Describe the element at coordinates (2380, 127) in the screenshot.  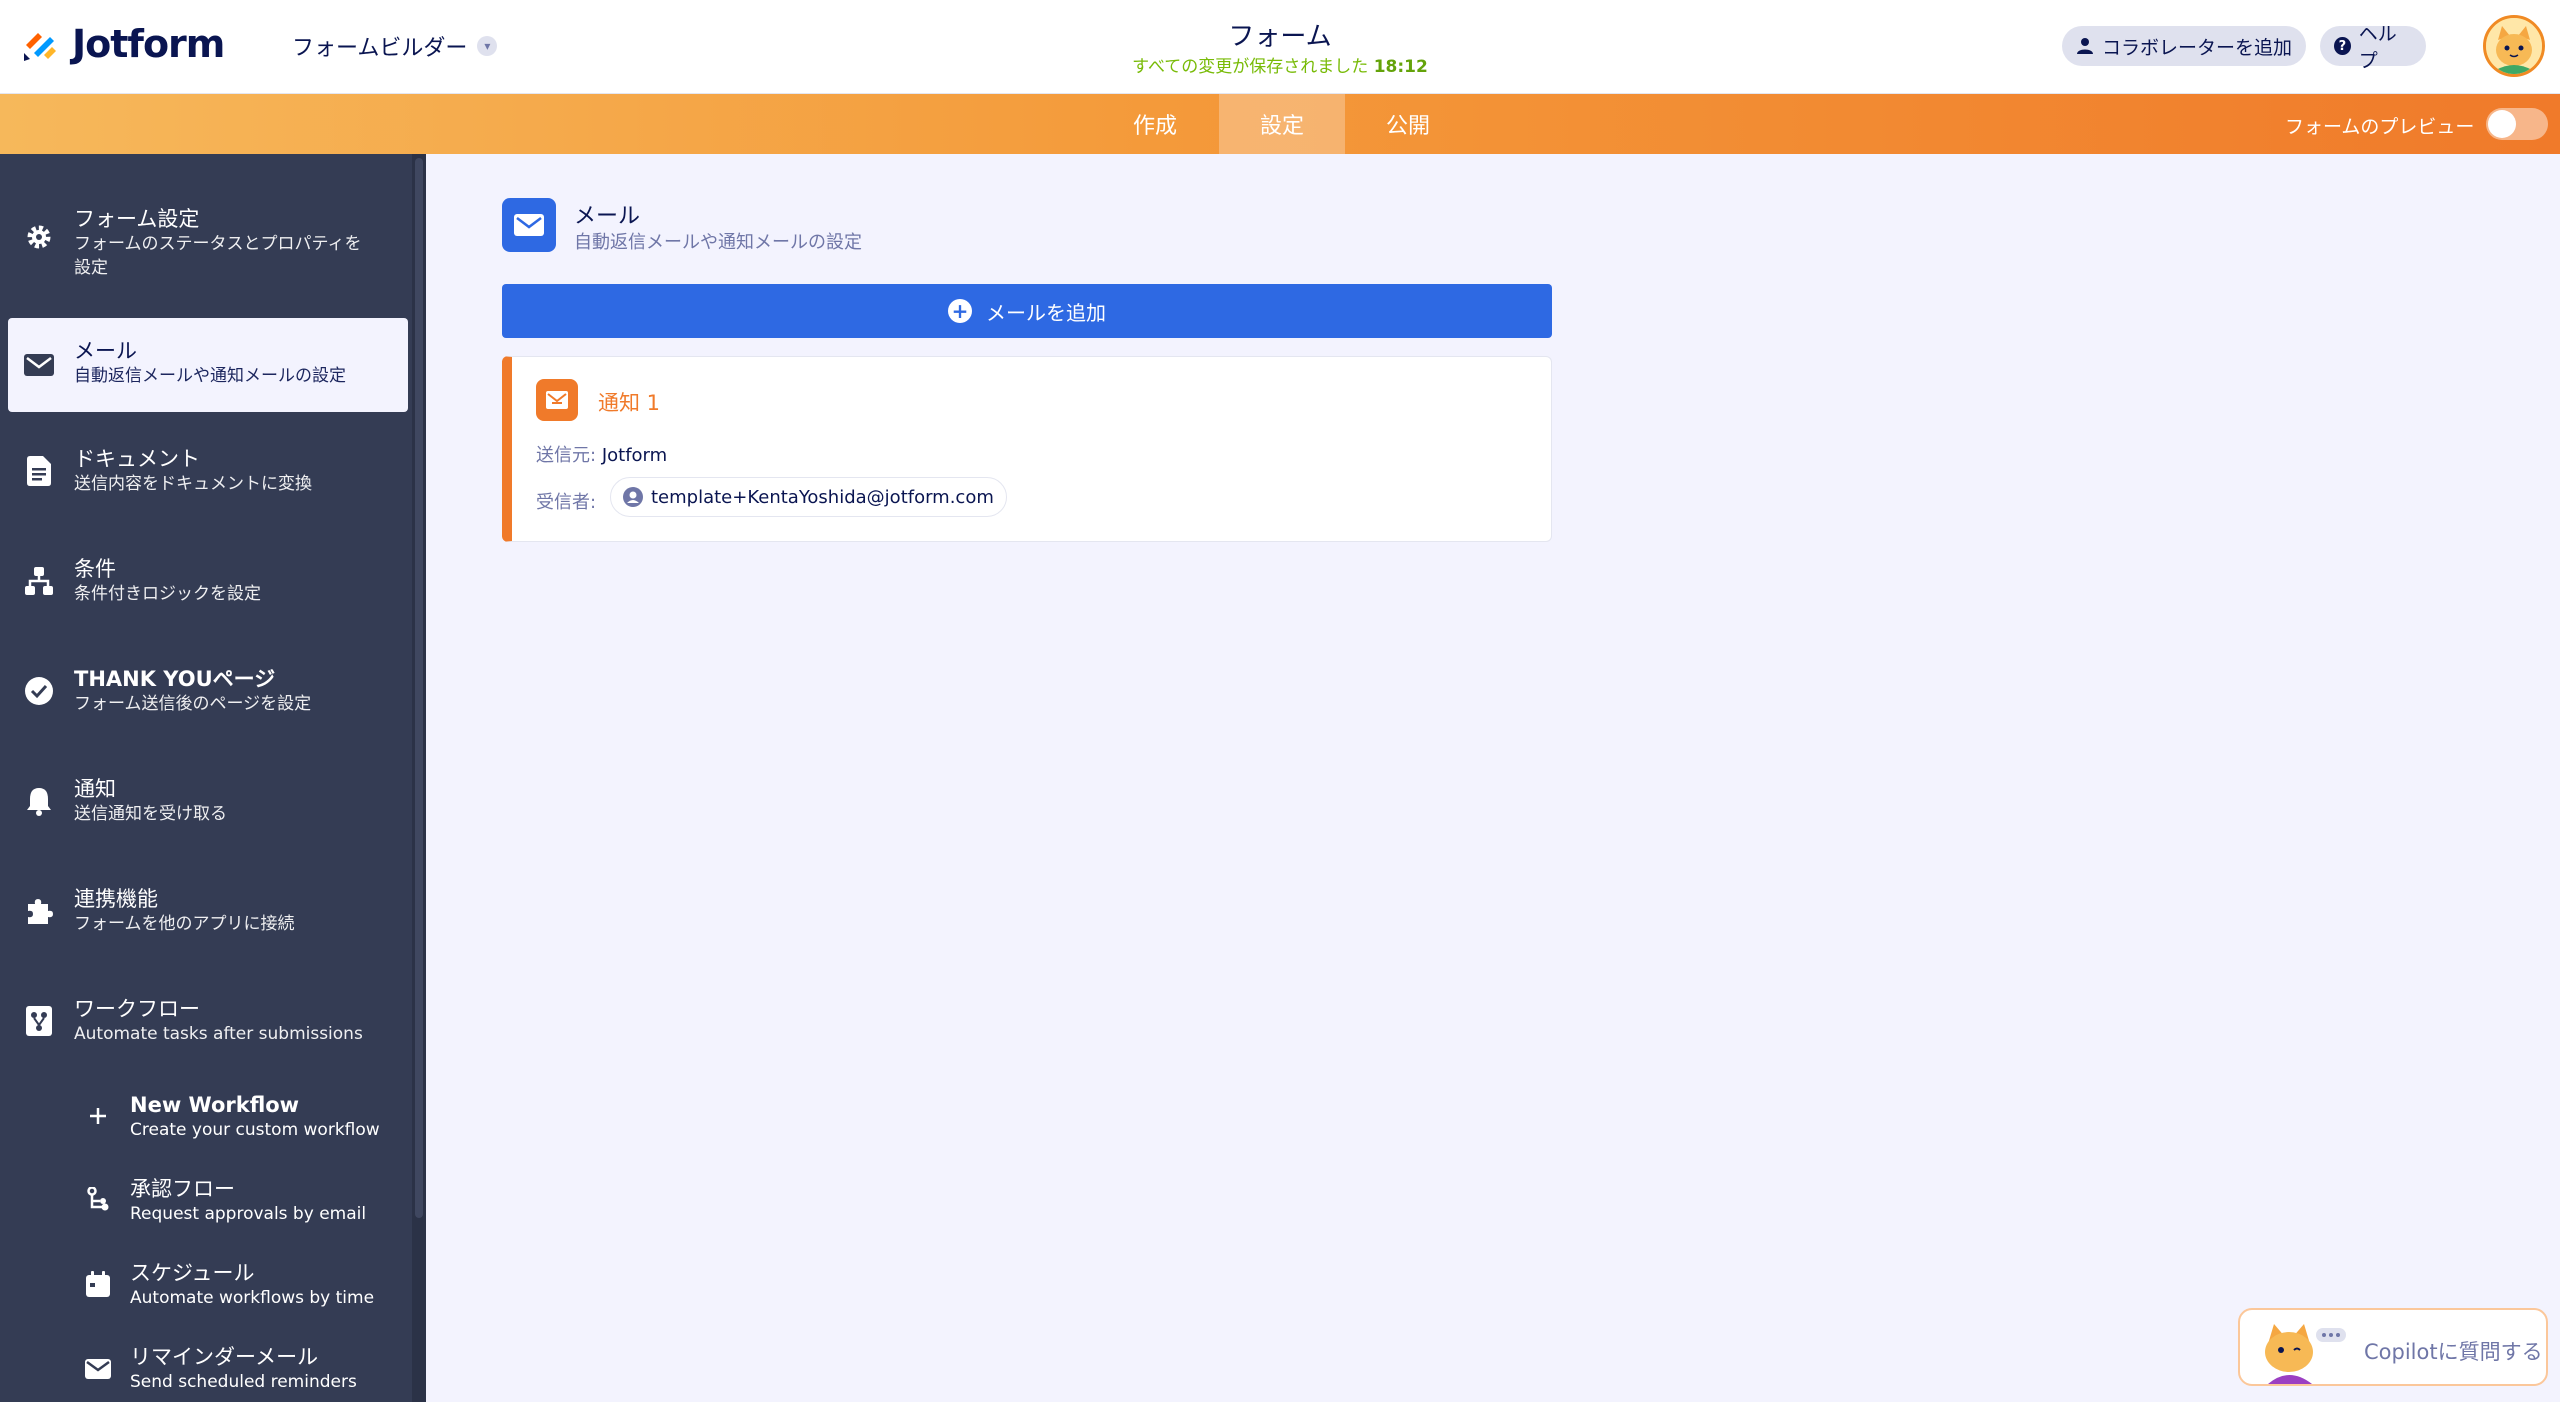
I see `form-preview-label: フォームのプレビュー` at that location.